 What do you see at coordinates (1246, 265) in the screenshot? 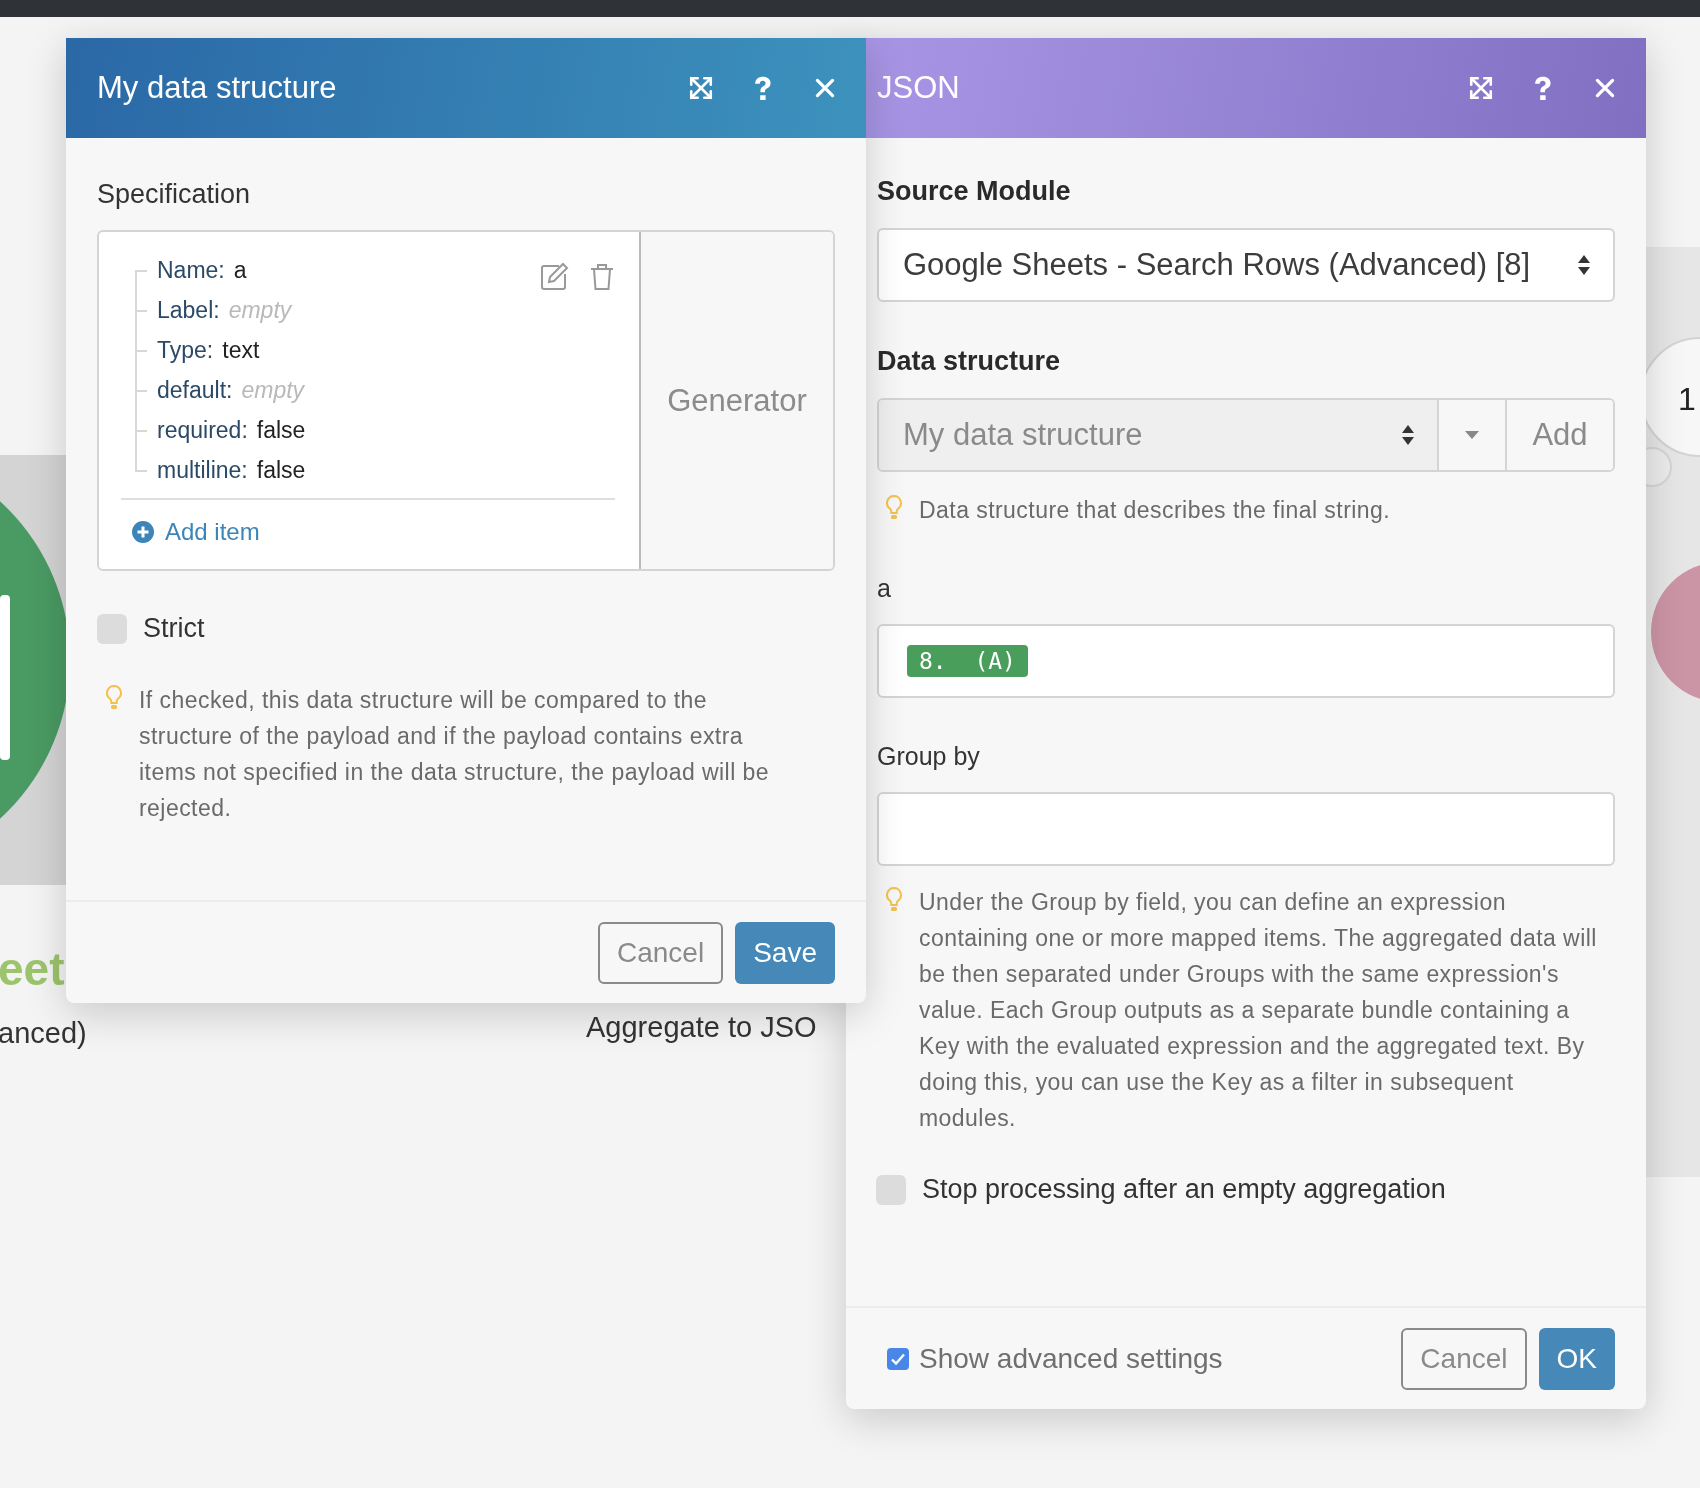
I see `source-module-select: Google Sheets - Search Rows (Advanced) [8]` at bounding box center [1246, 265].